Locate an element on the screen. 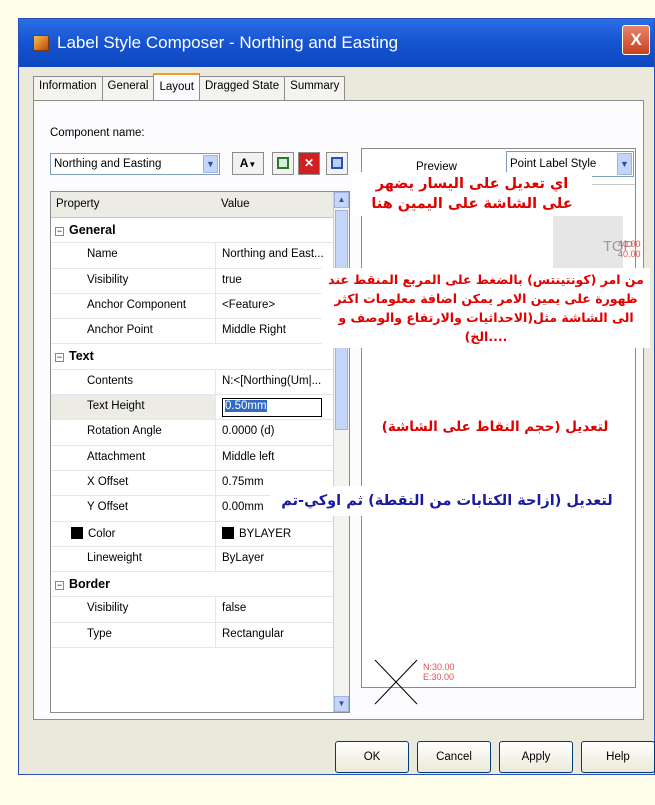 The image size is (655, 805). property-name: Contents is located at coordinates (133, 382).